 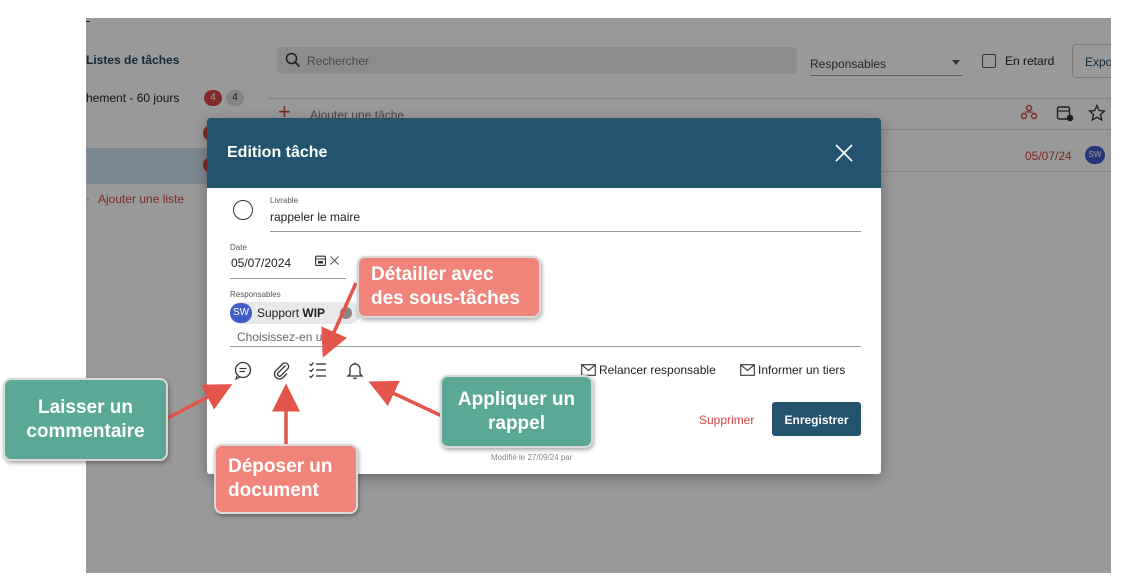 What do you see at coordinates (565, 231) in the screenshot?
I see `livrable-underline` at bounding box center [565, 231].